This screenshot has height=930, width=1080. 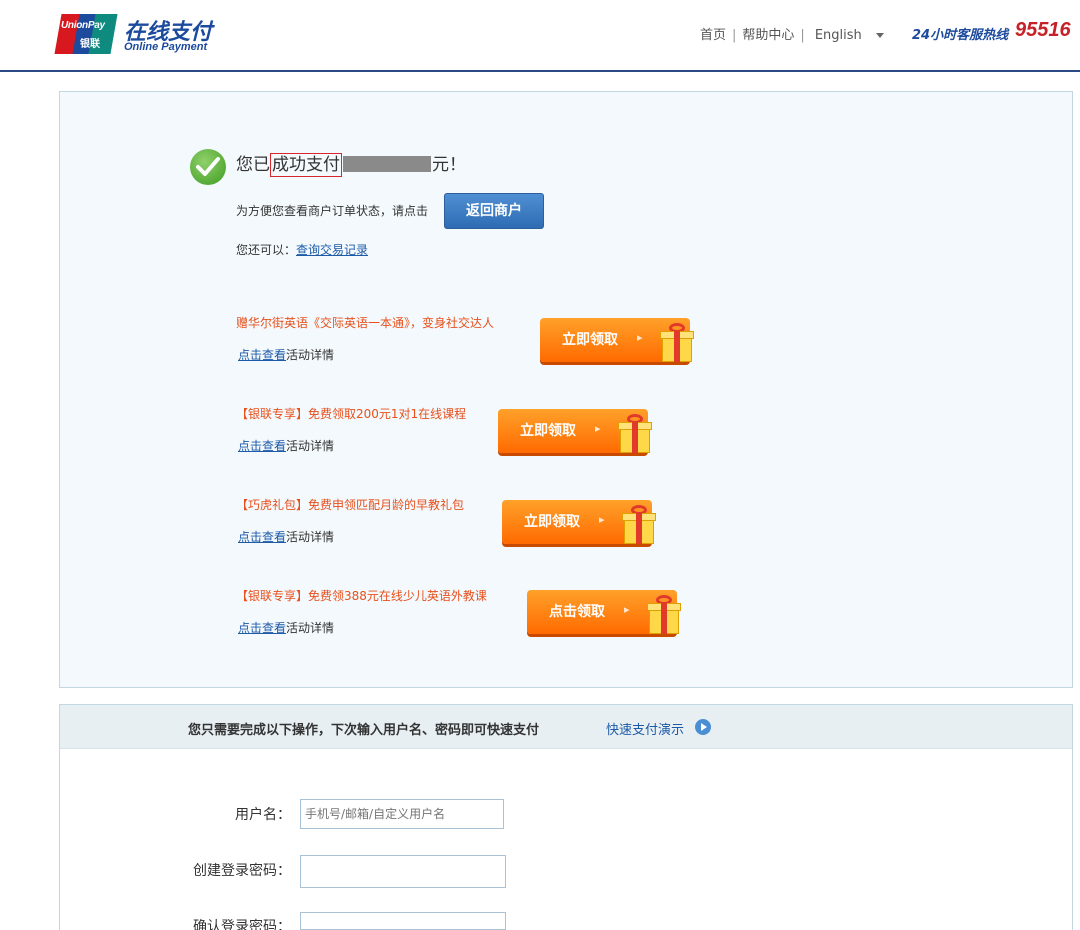 I want to click on promo-claim-button: 点击领取 ▸, so click(x=604, y=612).